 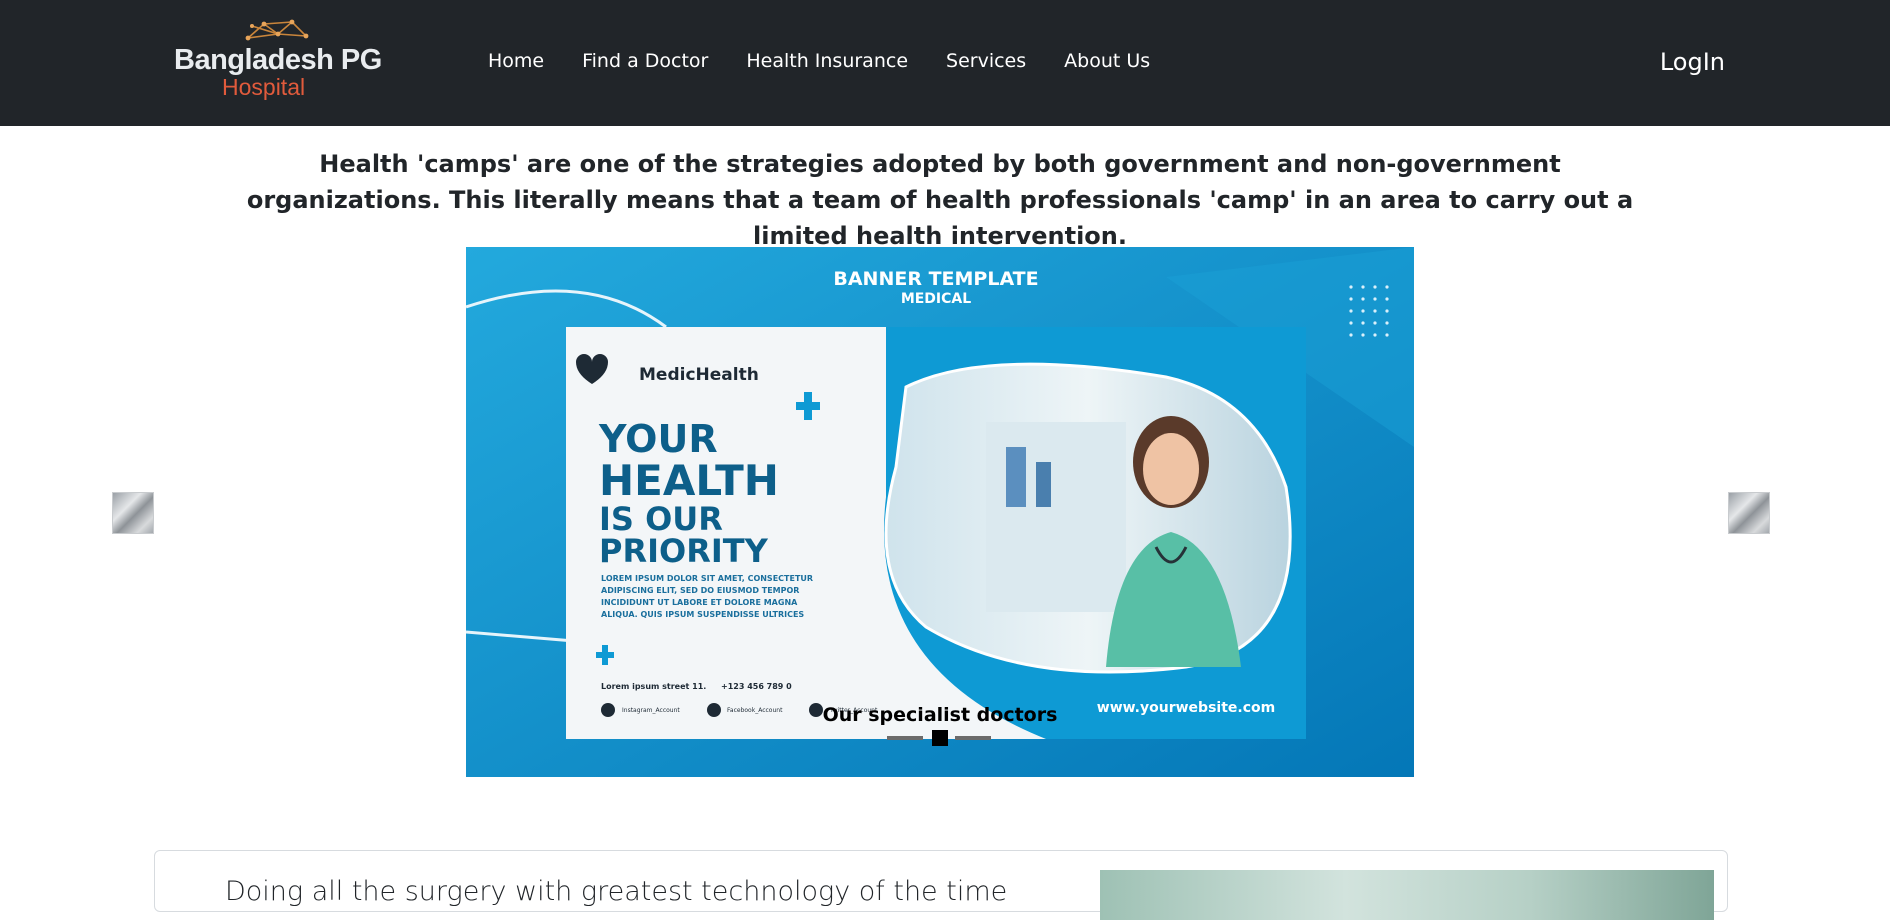 What do you see at coordinates (827, 61) in the screenshot?
I see `nav-health-insurance-link: Health Insurance` at bounding box center [827, 61].